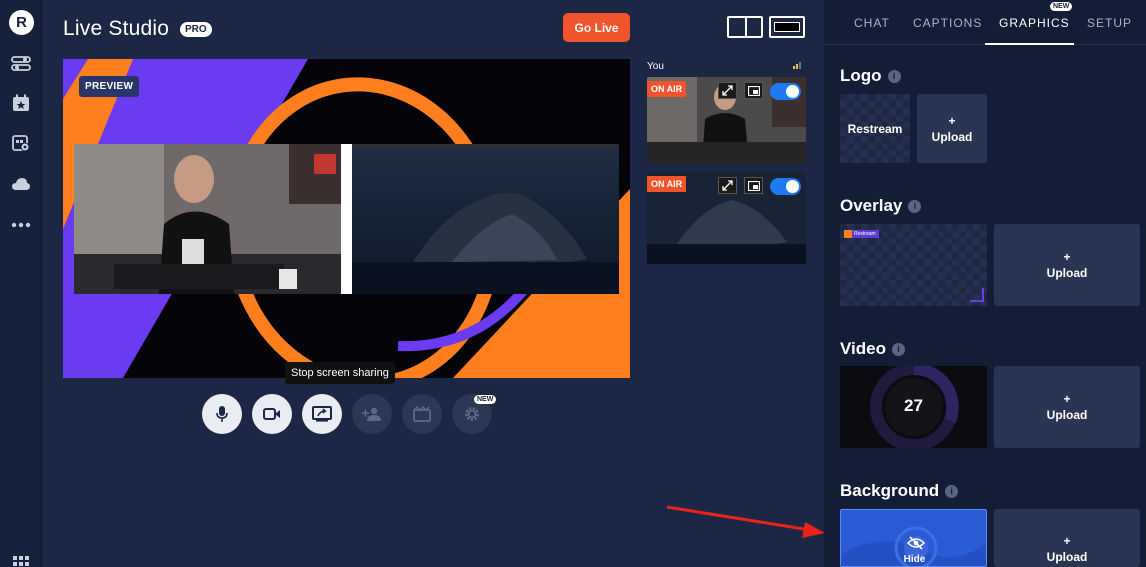 This screenshot has height=567, width=1146. I want to click on calendar-settings-icon, so click(21, 143).